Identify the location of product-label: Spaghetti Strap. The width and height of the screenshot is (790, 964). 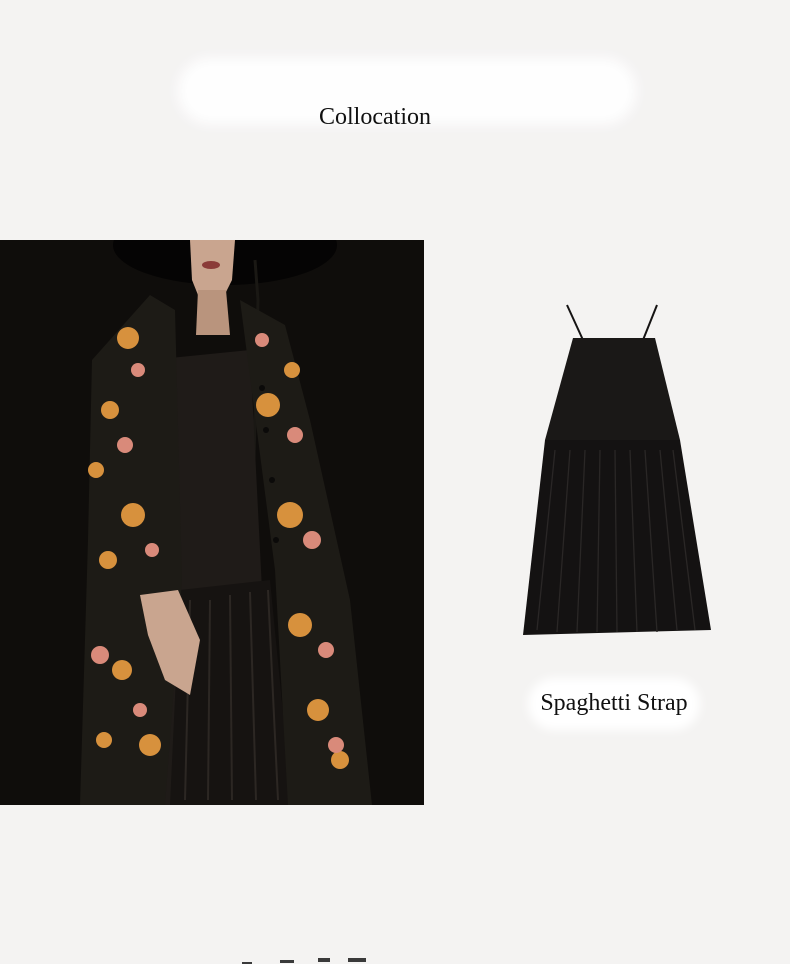
(614, 703).